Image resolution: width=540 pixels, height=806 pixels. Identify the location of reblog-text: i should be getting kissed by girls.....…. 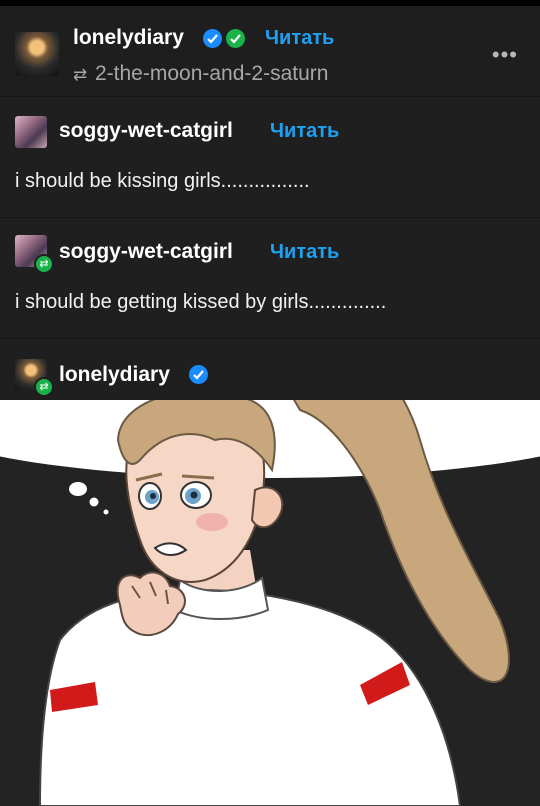
(201, 302).